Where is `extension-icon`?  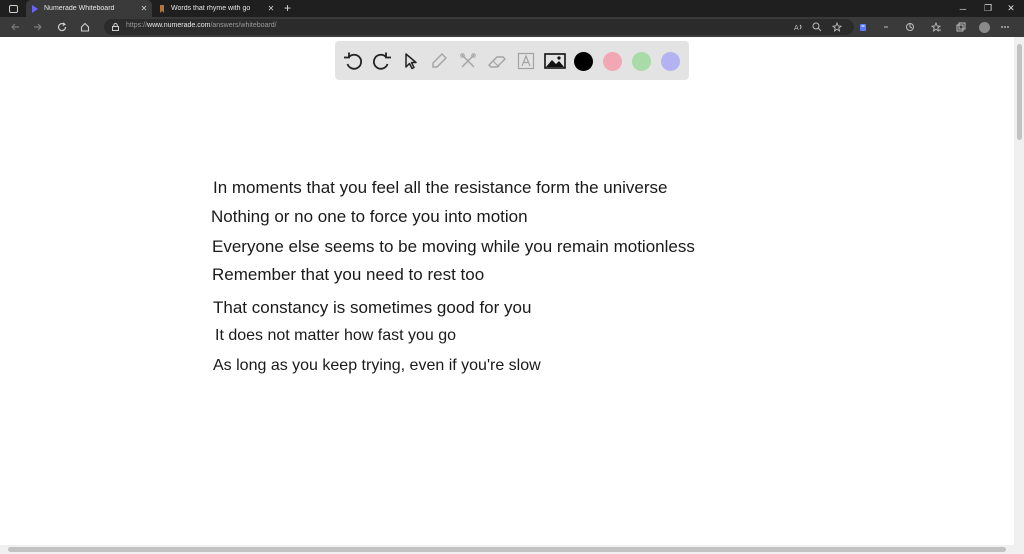 extension-icon is located at coordinates (863, 27).